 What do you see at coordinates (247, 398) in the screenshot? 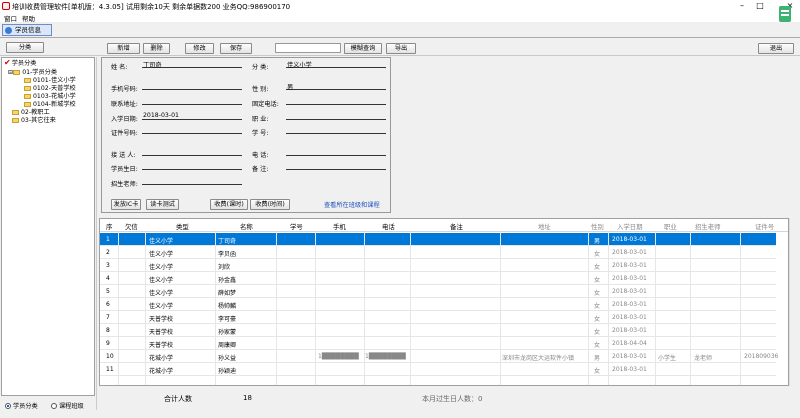
I see `total-value: 18` at bounding box center [247, 398].